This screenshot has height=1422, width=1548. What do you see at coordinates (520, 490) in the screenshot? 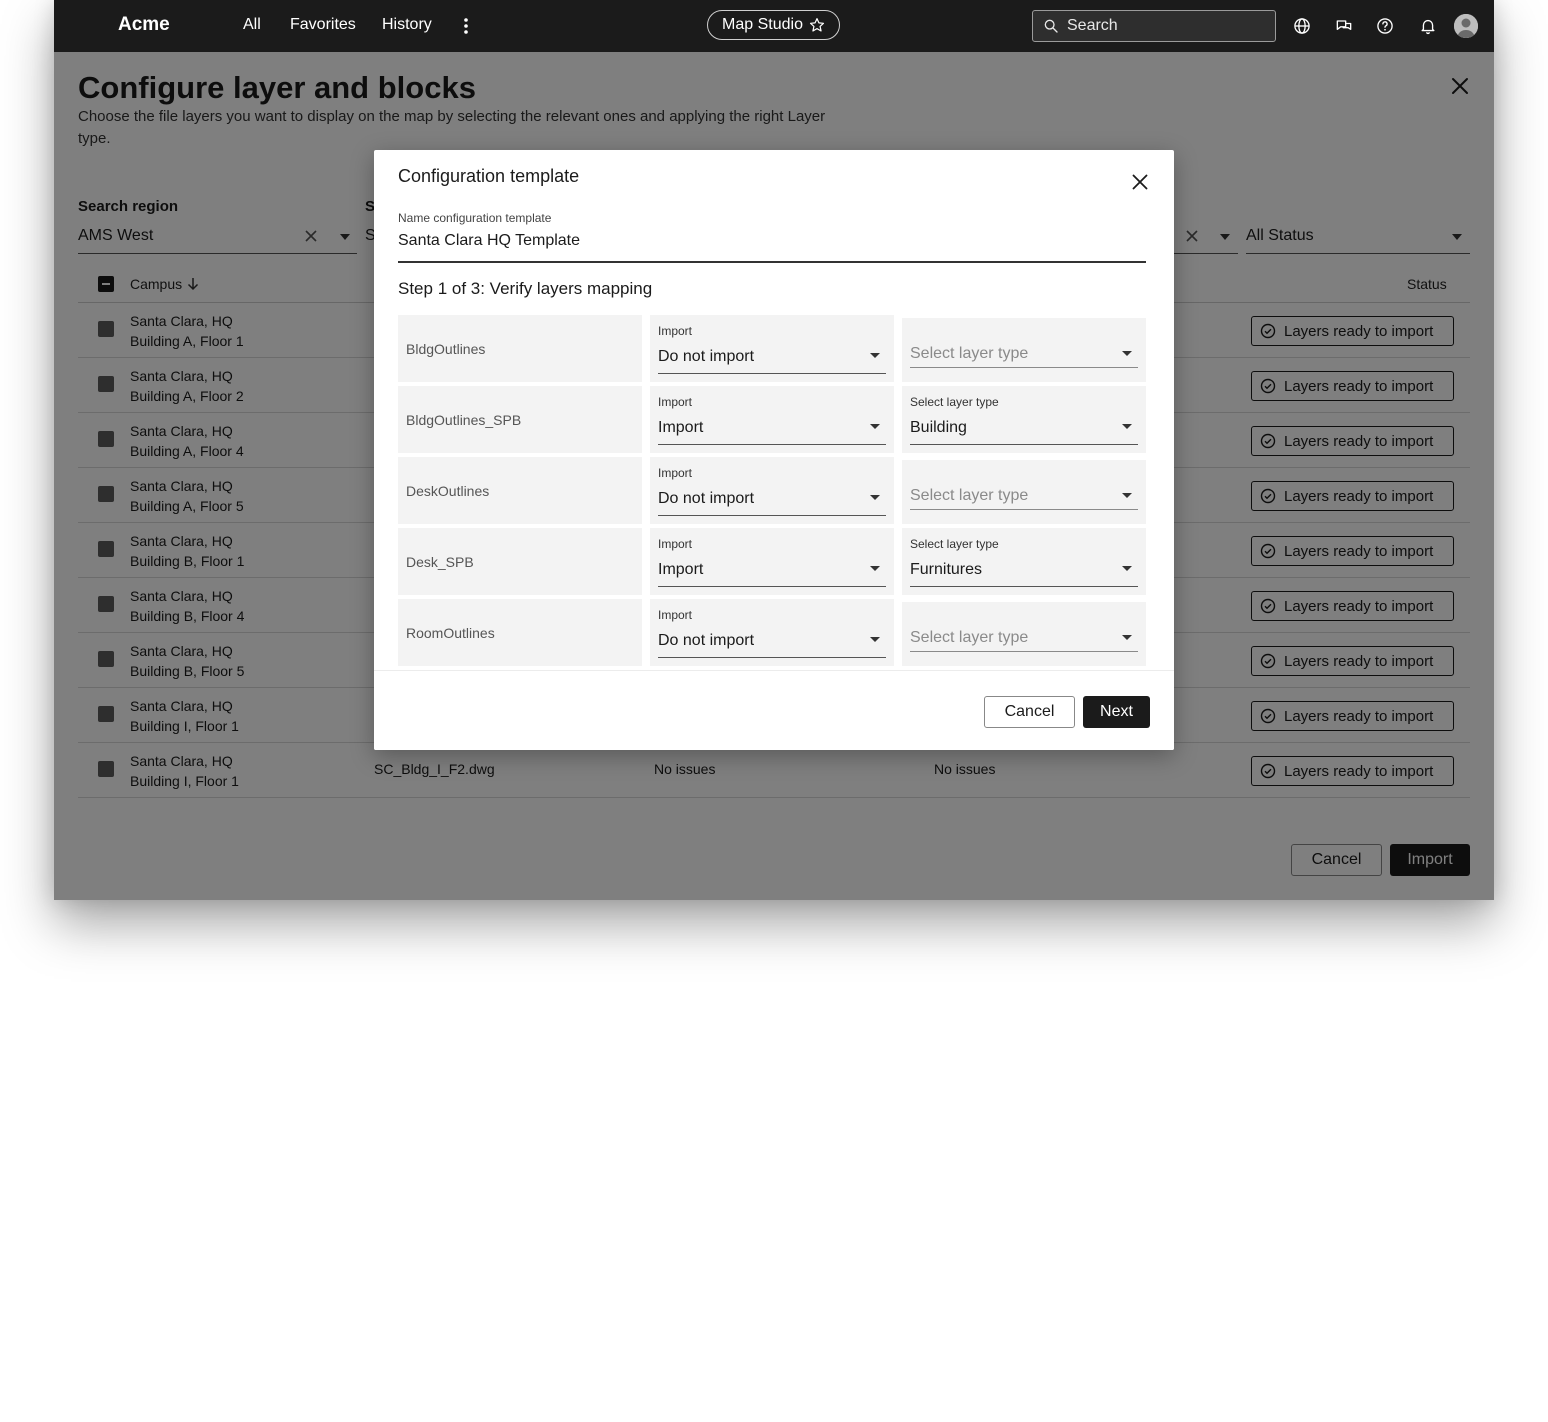
I see `layer-name: DeskOutlines` at bounding box center [520, 490].